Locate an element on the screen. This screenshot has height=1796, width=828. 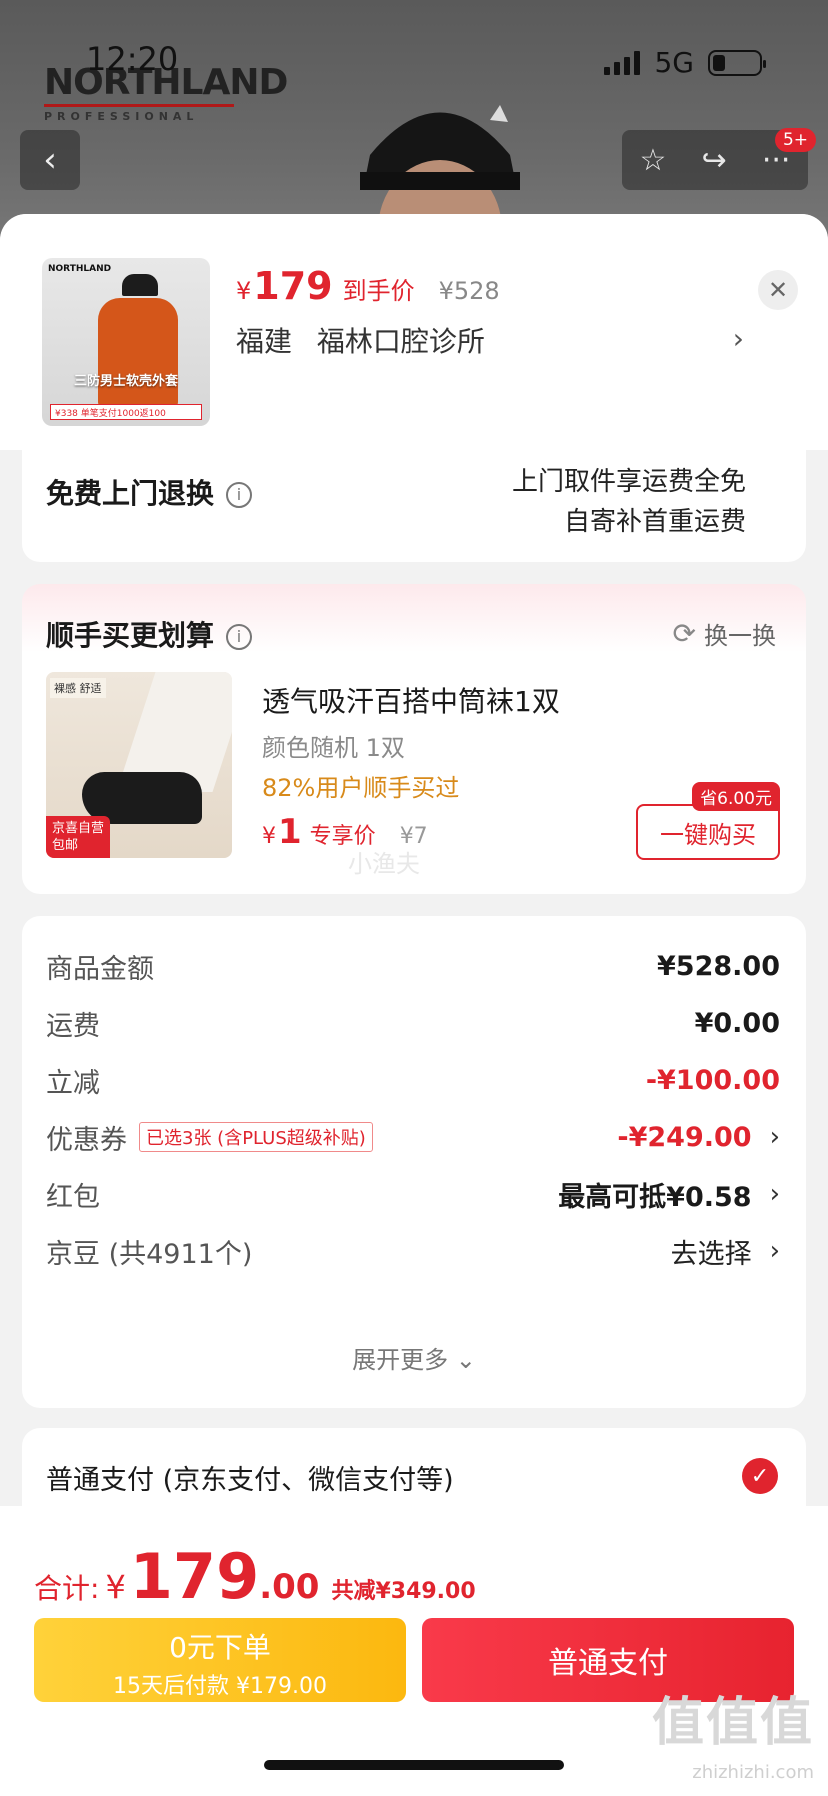
back-icon: ‹ is located at coordinates (50, 160).